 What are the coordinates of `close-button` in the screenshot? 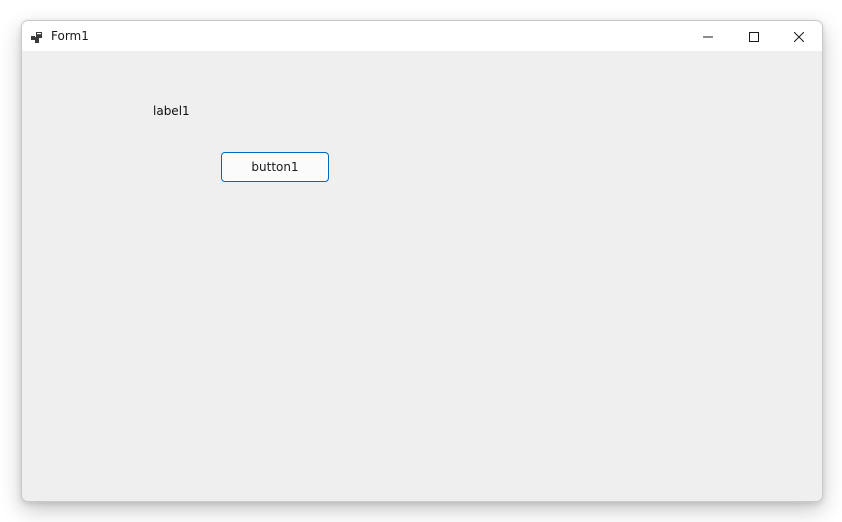 It's located at (799, 36).